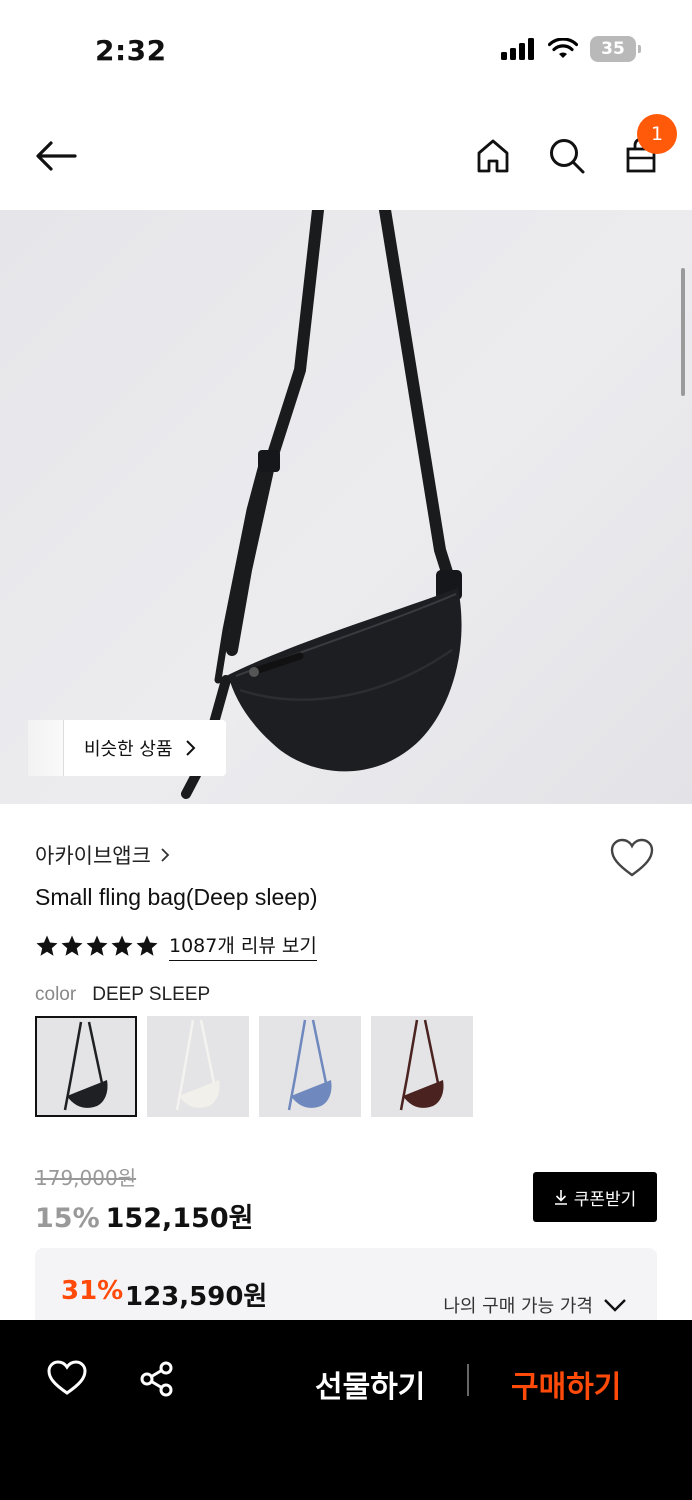 This screenshot has height=1500, width=692. Describe the element at coordinates (518, 1306) in the screenshot. I see `my-price-toggle-label: 나의 구매 가능 가격` at that location.